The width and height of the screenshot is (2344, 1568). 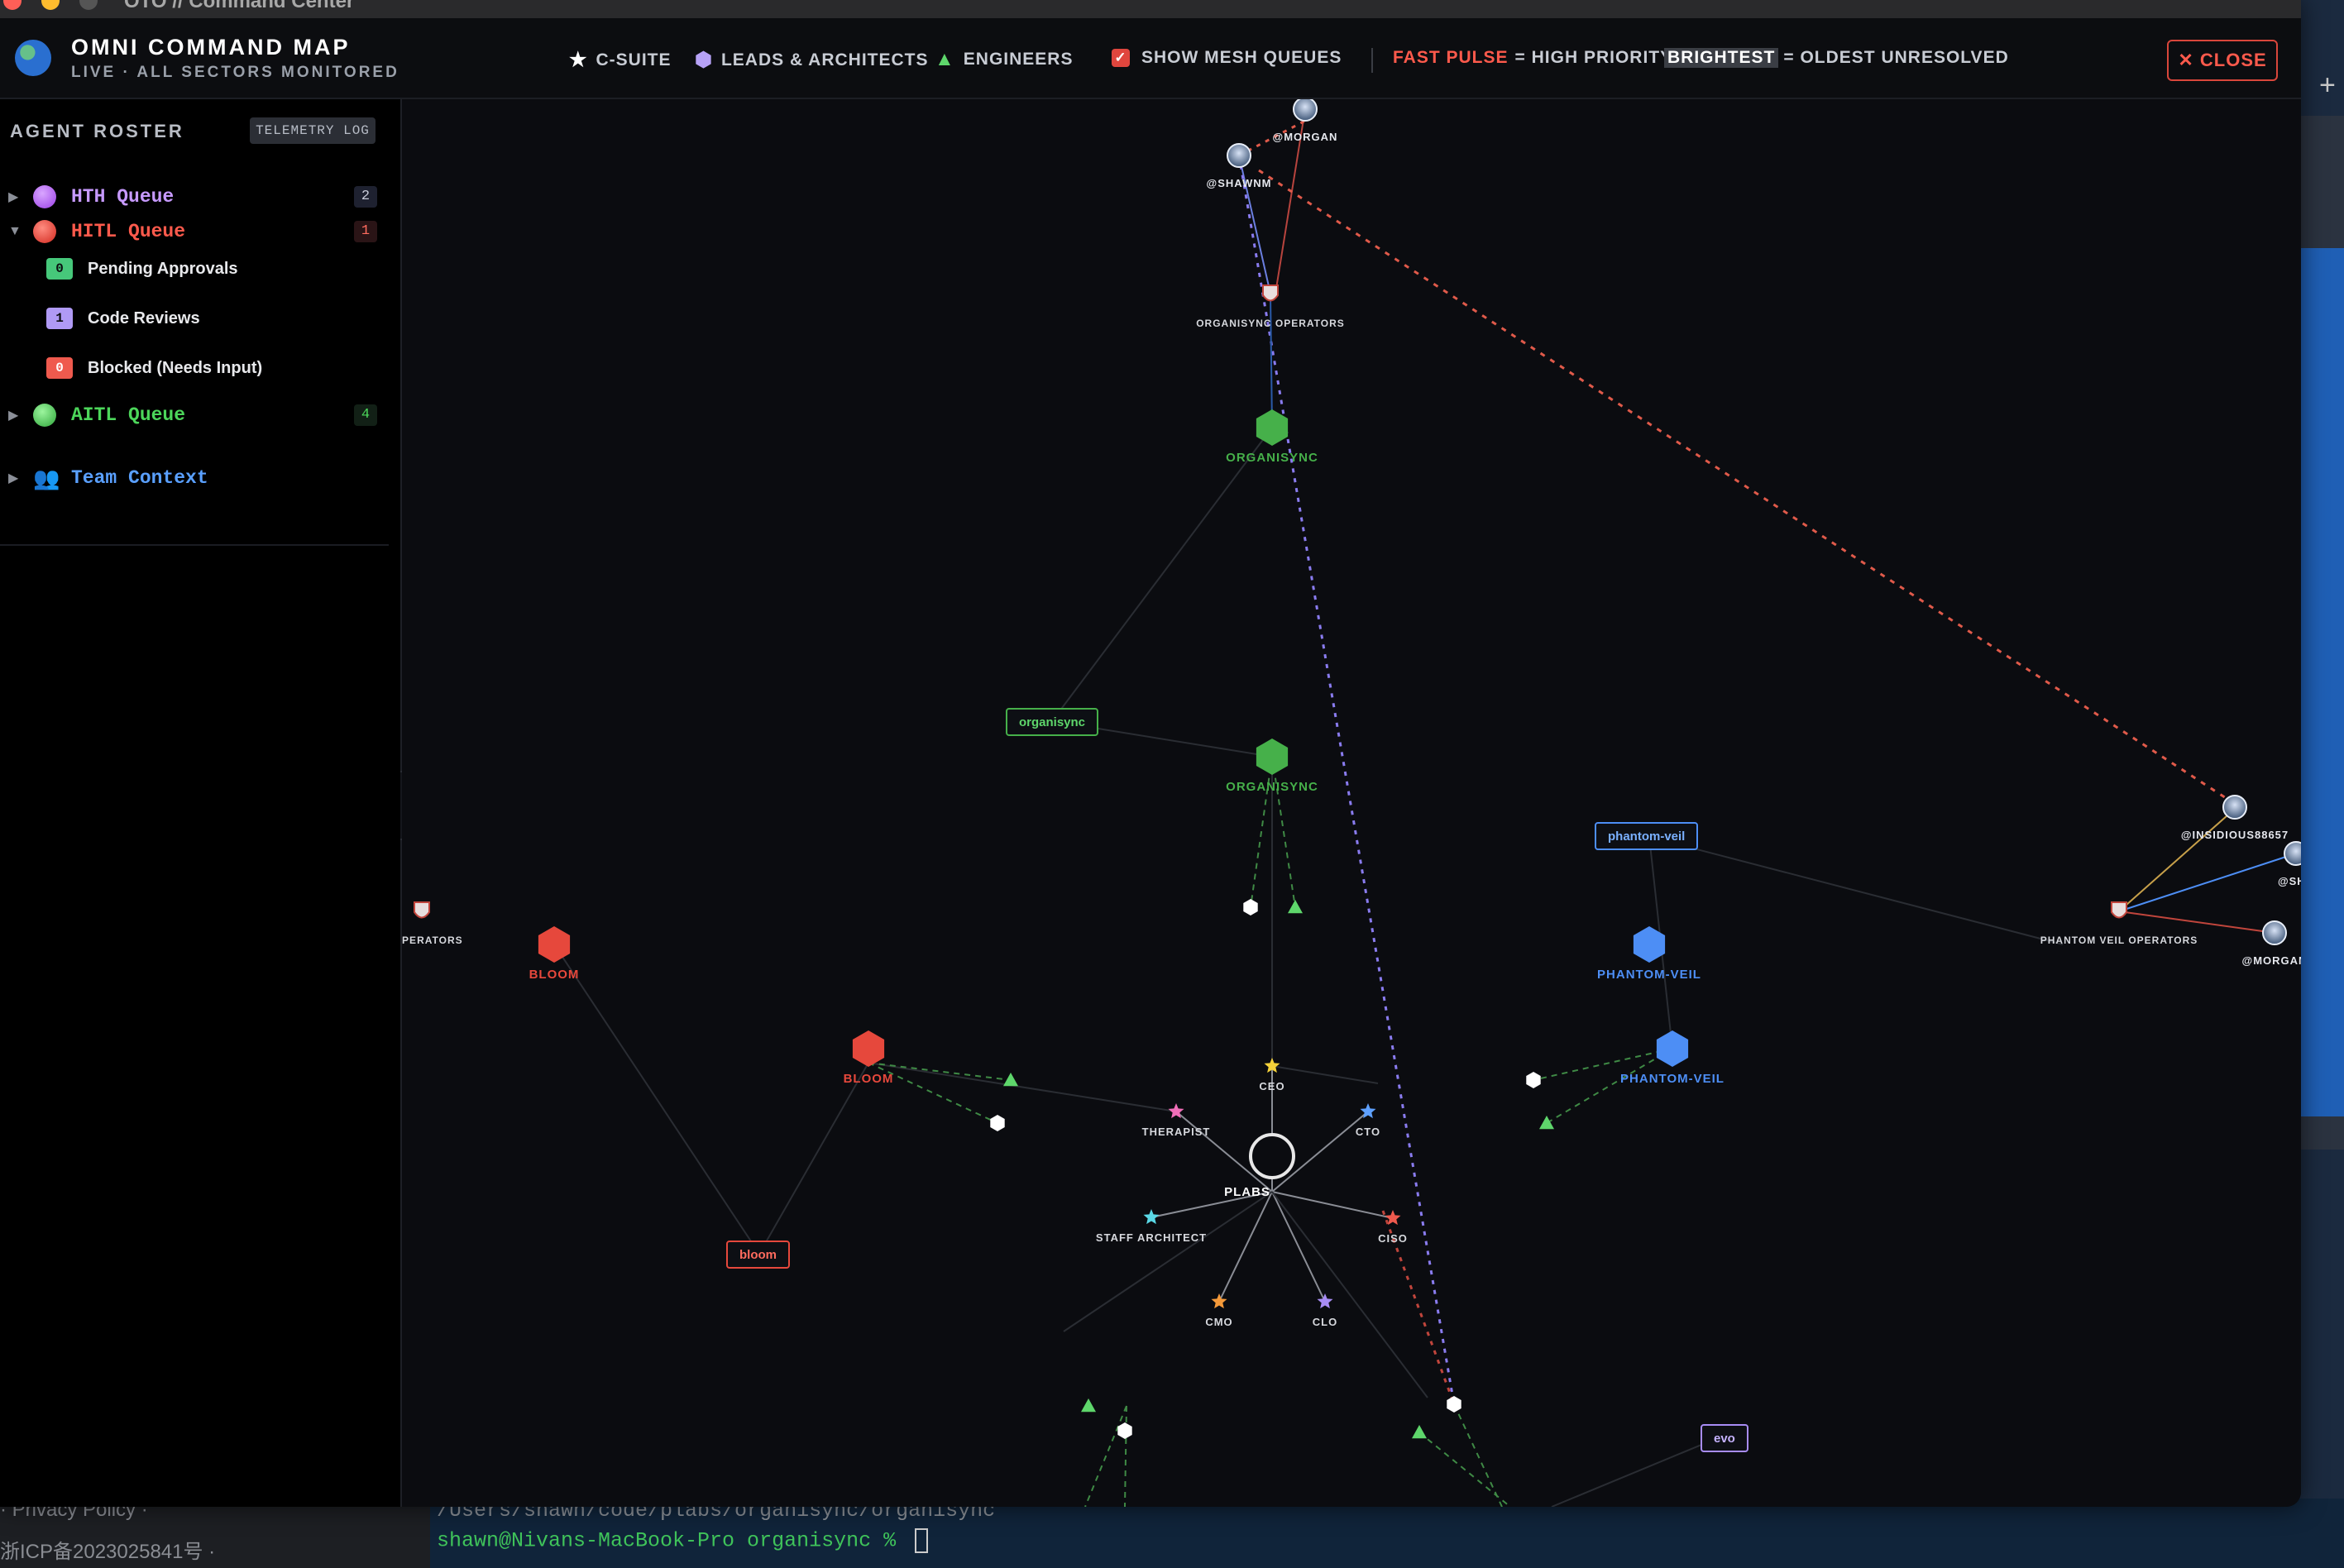 I want to click on show-mesh-queues-toggle: ✓ SHOW MESH QUEUES, so click(x=1227, y=58).